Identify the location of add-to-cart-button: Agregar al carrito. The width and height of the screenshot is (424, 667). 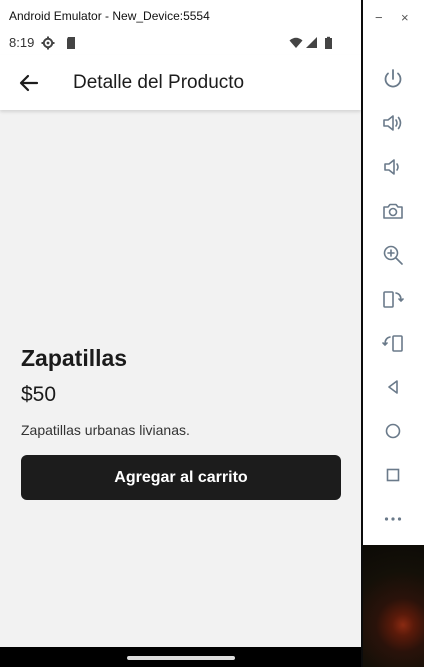
(181, 477).